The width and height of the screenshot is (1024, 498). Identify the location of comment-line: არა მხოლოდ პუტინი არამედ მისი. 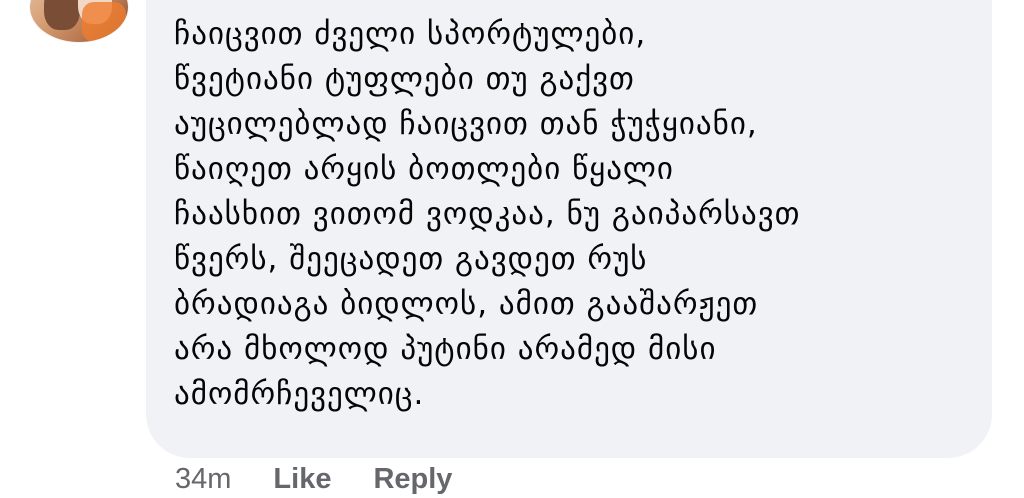
(445, 349).